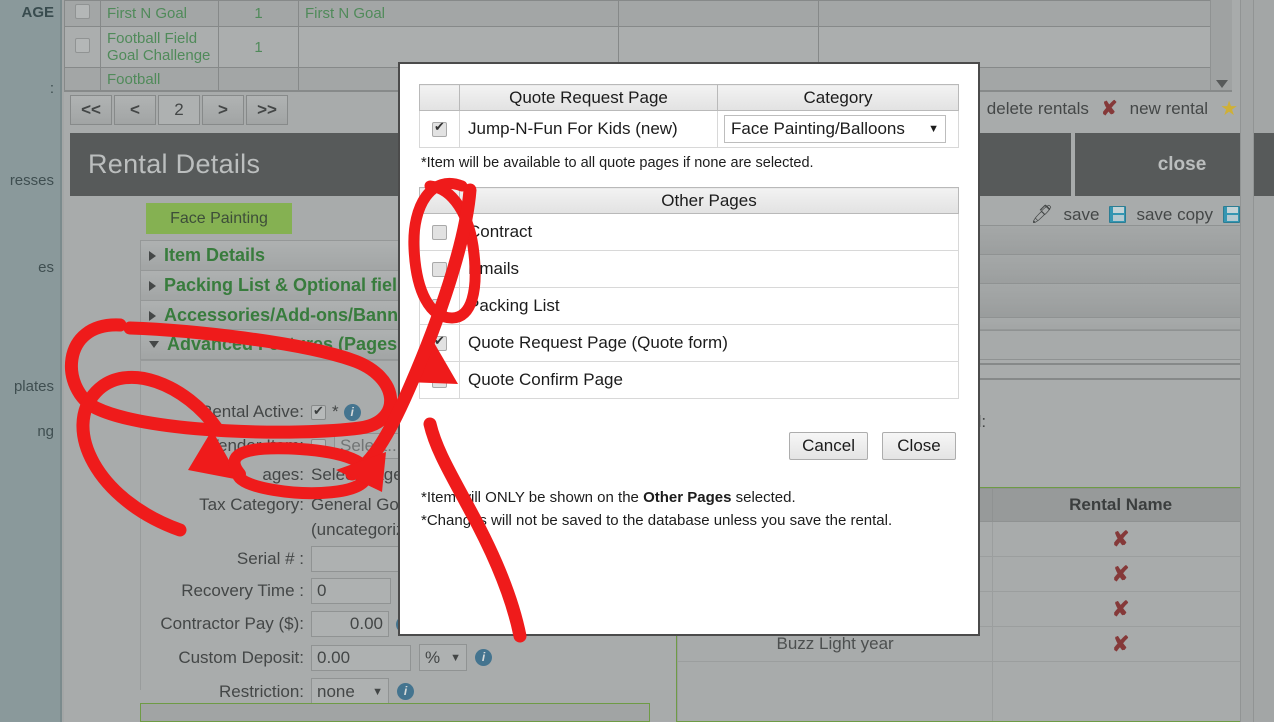 This screenshot has height=722, width=1274. What do you see at coordinates (32, 180) in the screenshot?
I see `rail-item-2: resses` at bounding box center [32, 180].